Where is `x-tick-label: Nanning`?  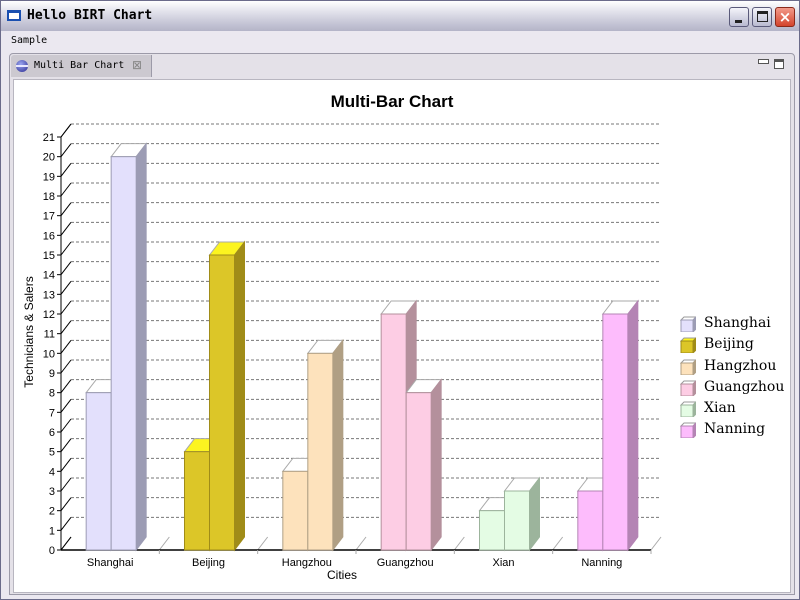 x-tick-label: Nanning is located at coordinates (601, 563).